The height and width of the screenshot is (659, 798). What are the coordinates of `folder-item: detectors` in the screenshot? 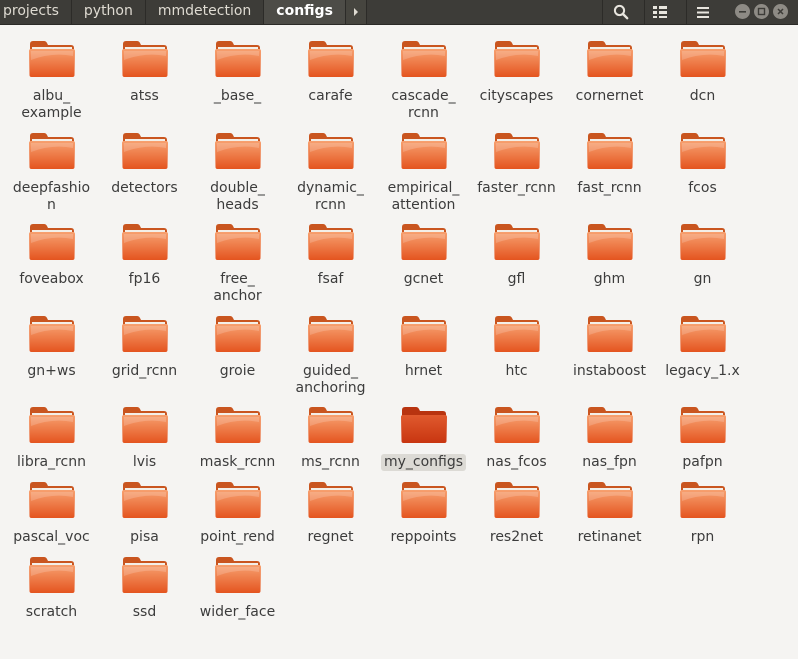 It's located at (144, 175).